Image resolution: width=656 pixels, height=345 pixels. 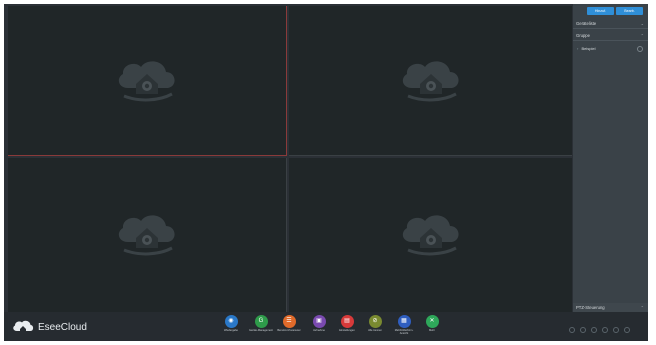 I want to click on tool-label: Geräte-Management, so click(x=261, y=330).